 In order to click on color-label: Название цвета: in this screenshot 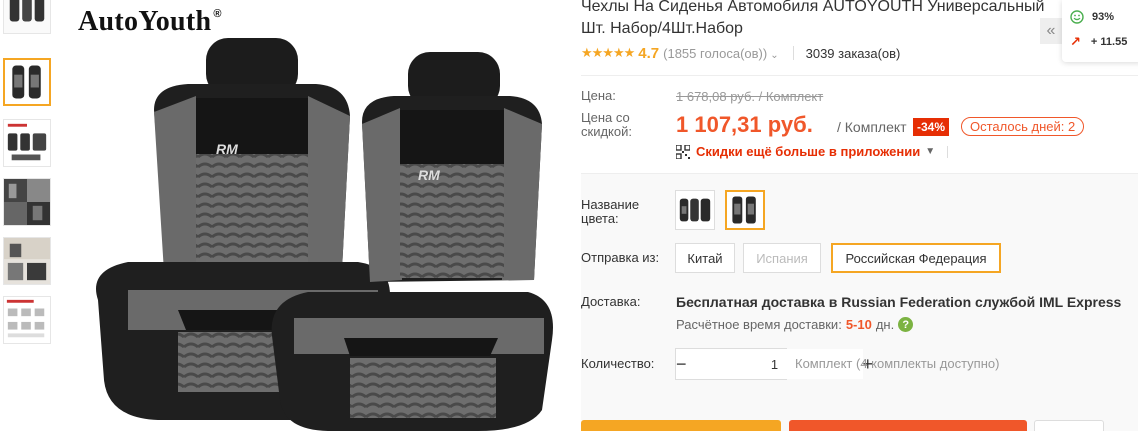, I will do `click(610, 211)`.